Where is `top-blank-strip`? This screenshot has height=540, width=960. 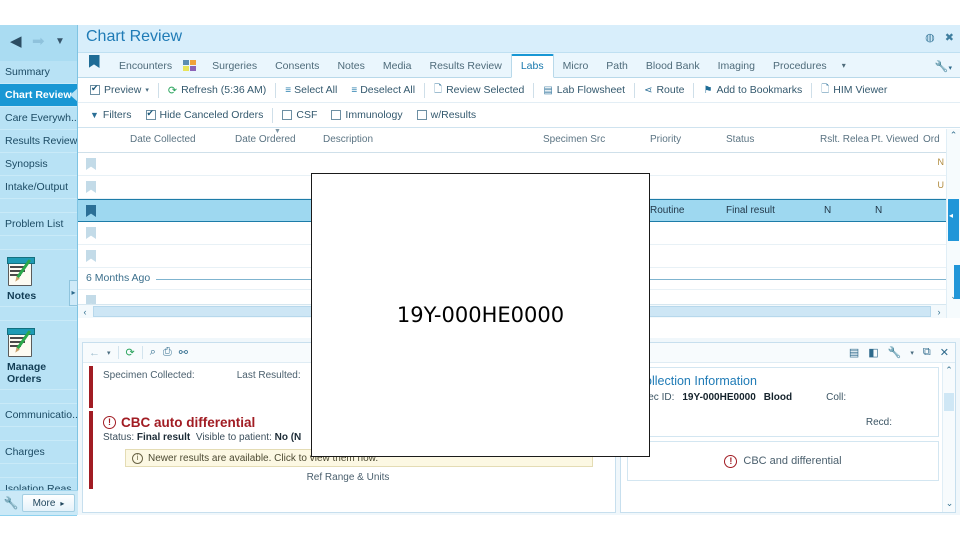
top-blank-strip is located at coordinates (480, 12).